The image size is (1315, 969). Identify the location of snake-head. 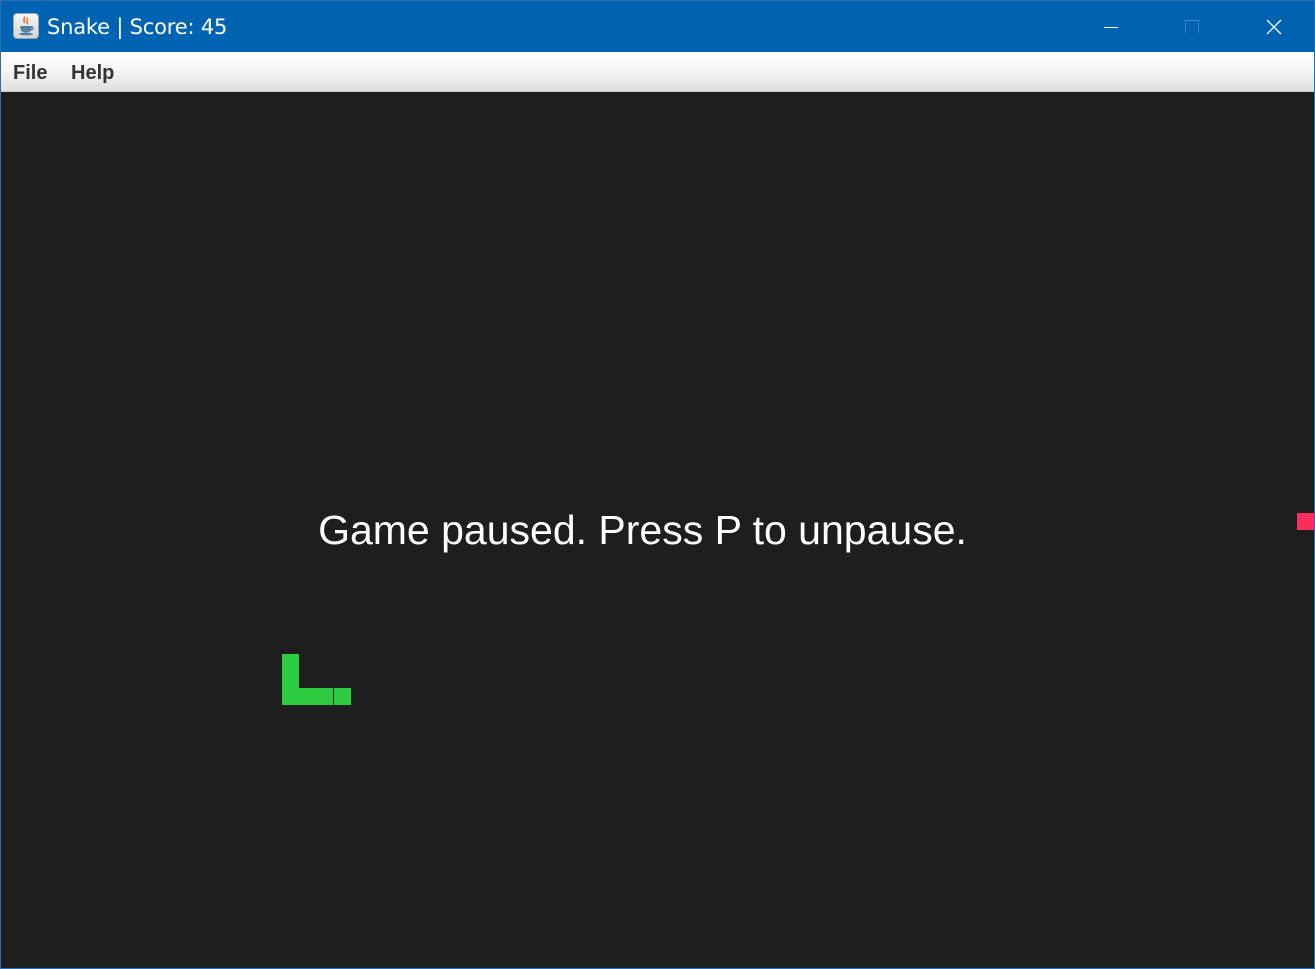
(290, 662).